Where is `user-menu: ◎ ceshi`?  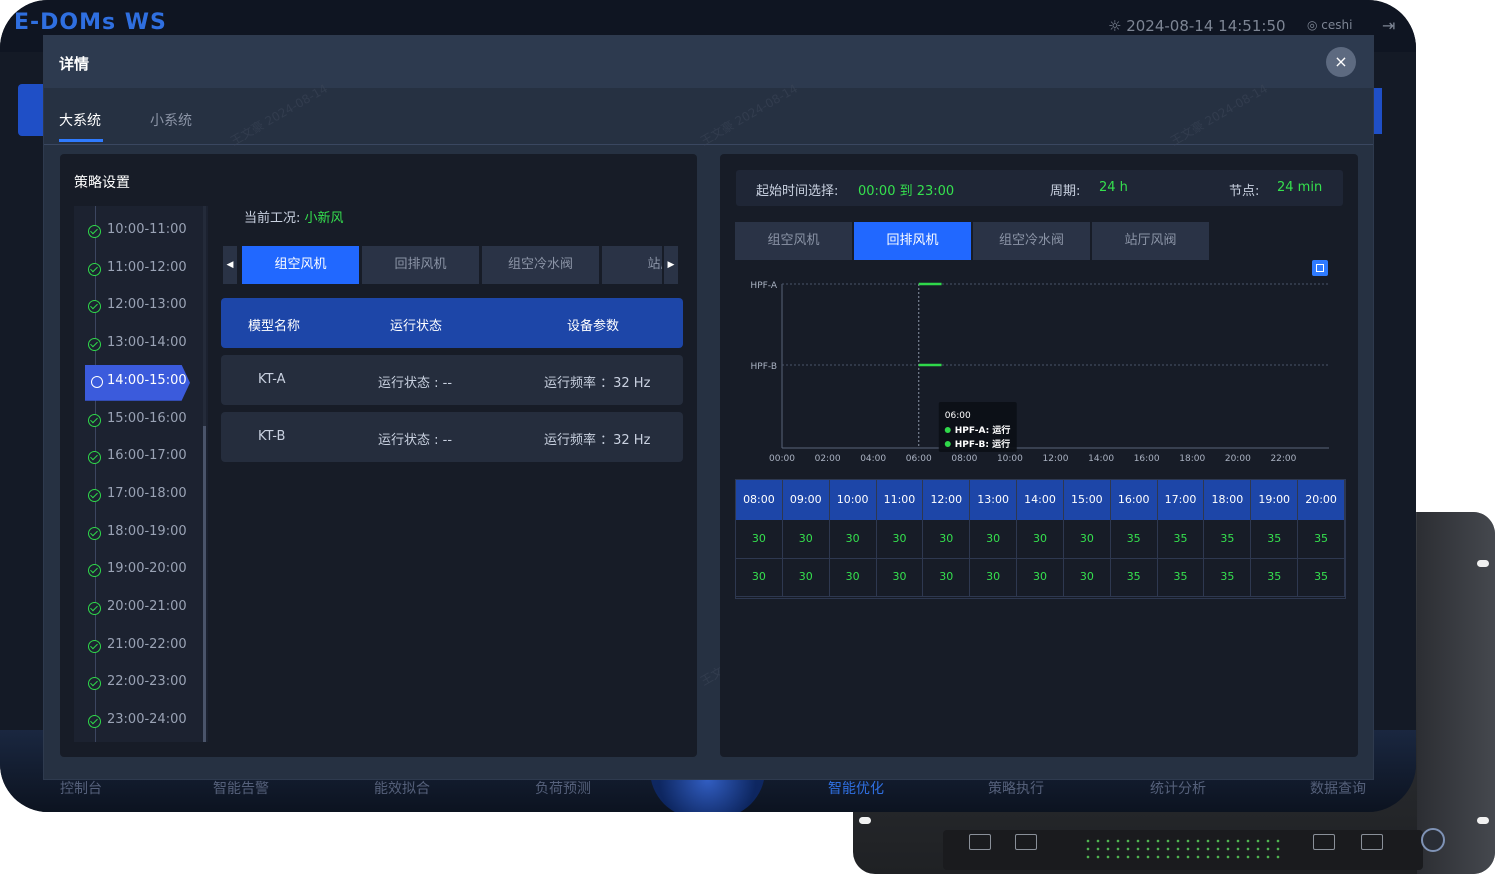
user-menu: ◎ ceshi is located at coordinates (1329, 25).